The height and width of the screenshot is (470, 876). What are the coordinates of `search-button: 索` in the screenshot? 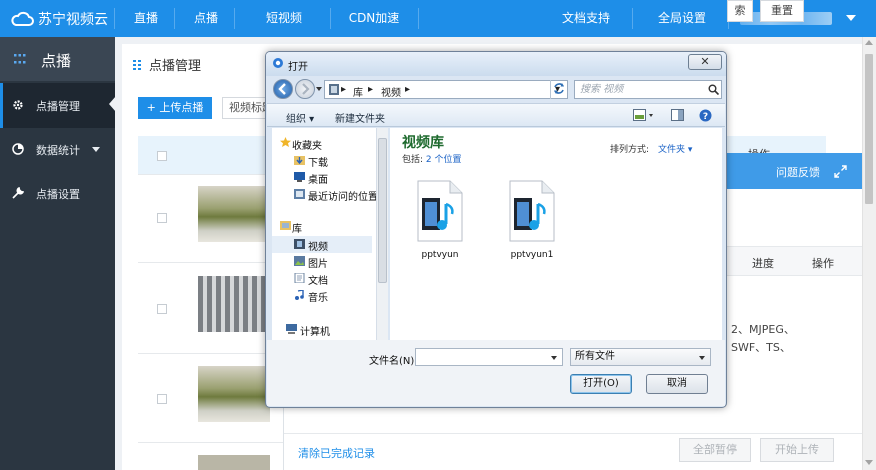 It's located at (740, 11).